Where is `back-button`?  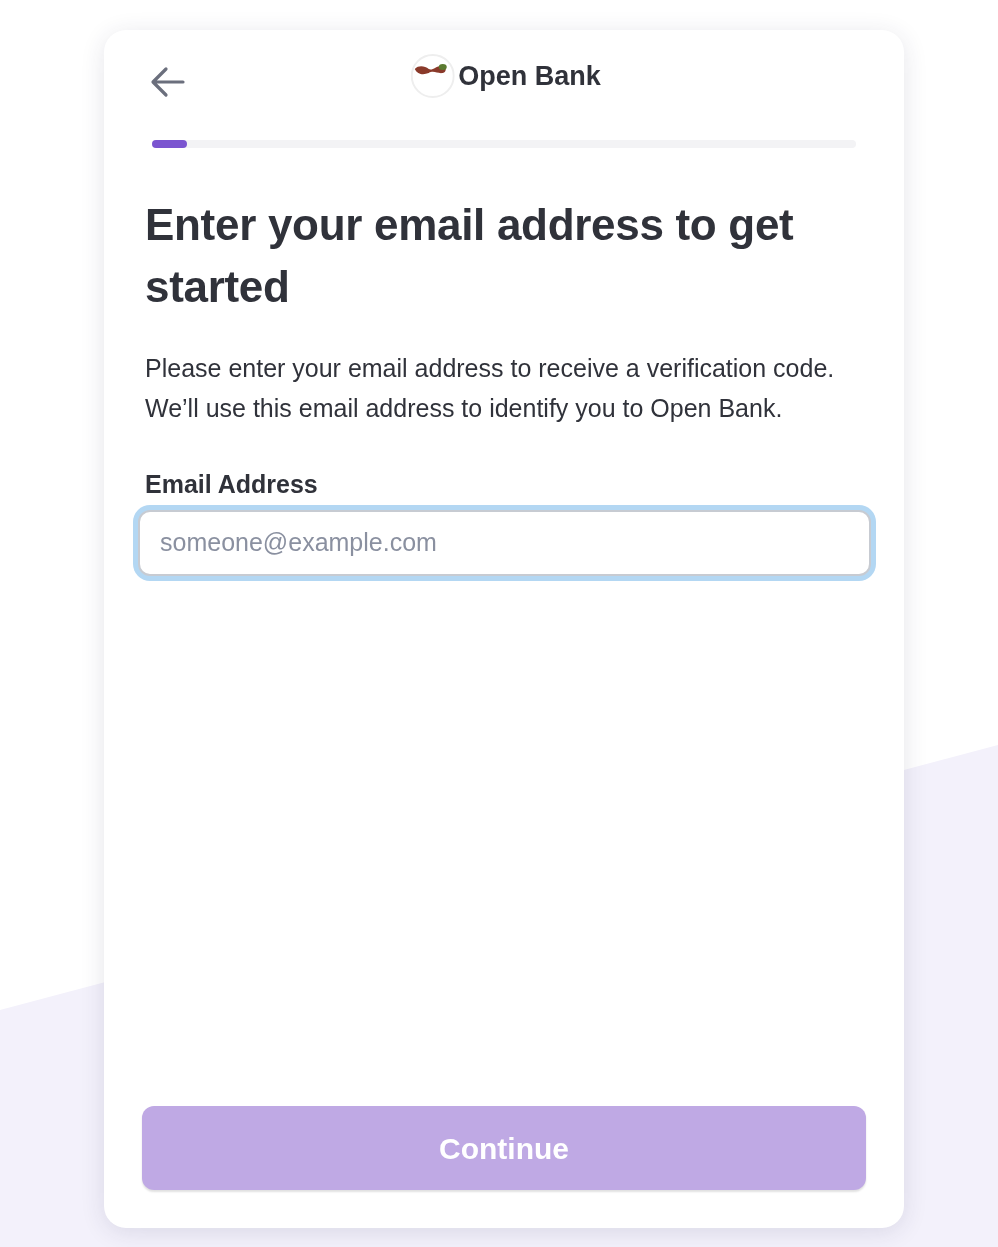
back-button is located at coordinates (168, 82).